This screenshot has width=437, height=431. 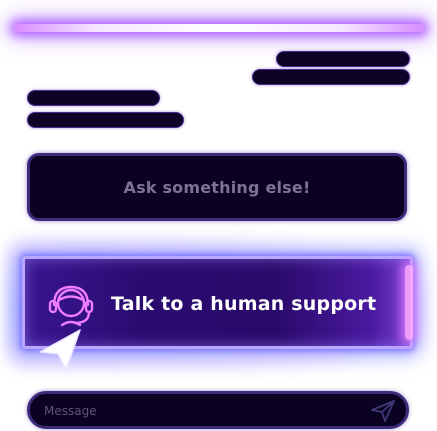 What do you see at coordinates (194, 411) in the screenshot?
I see `message-input` at bounding box center [194, 411].